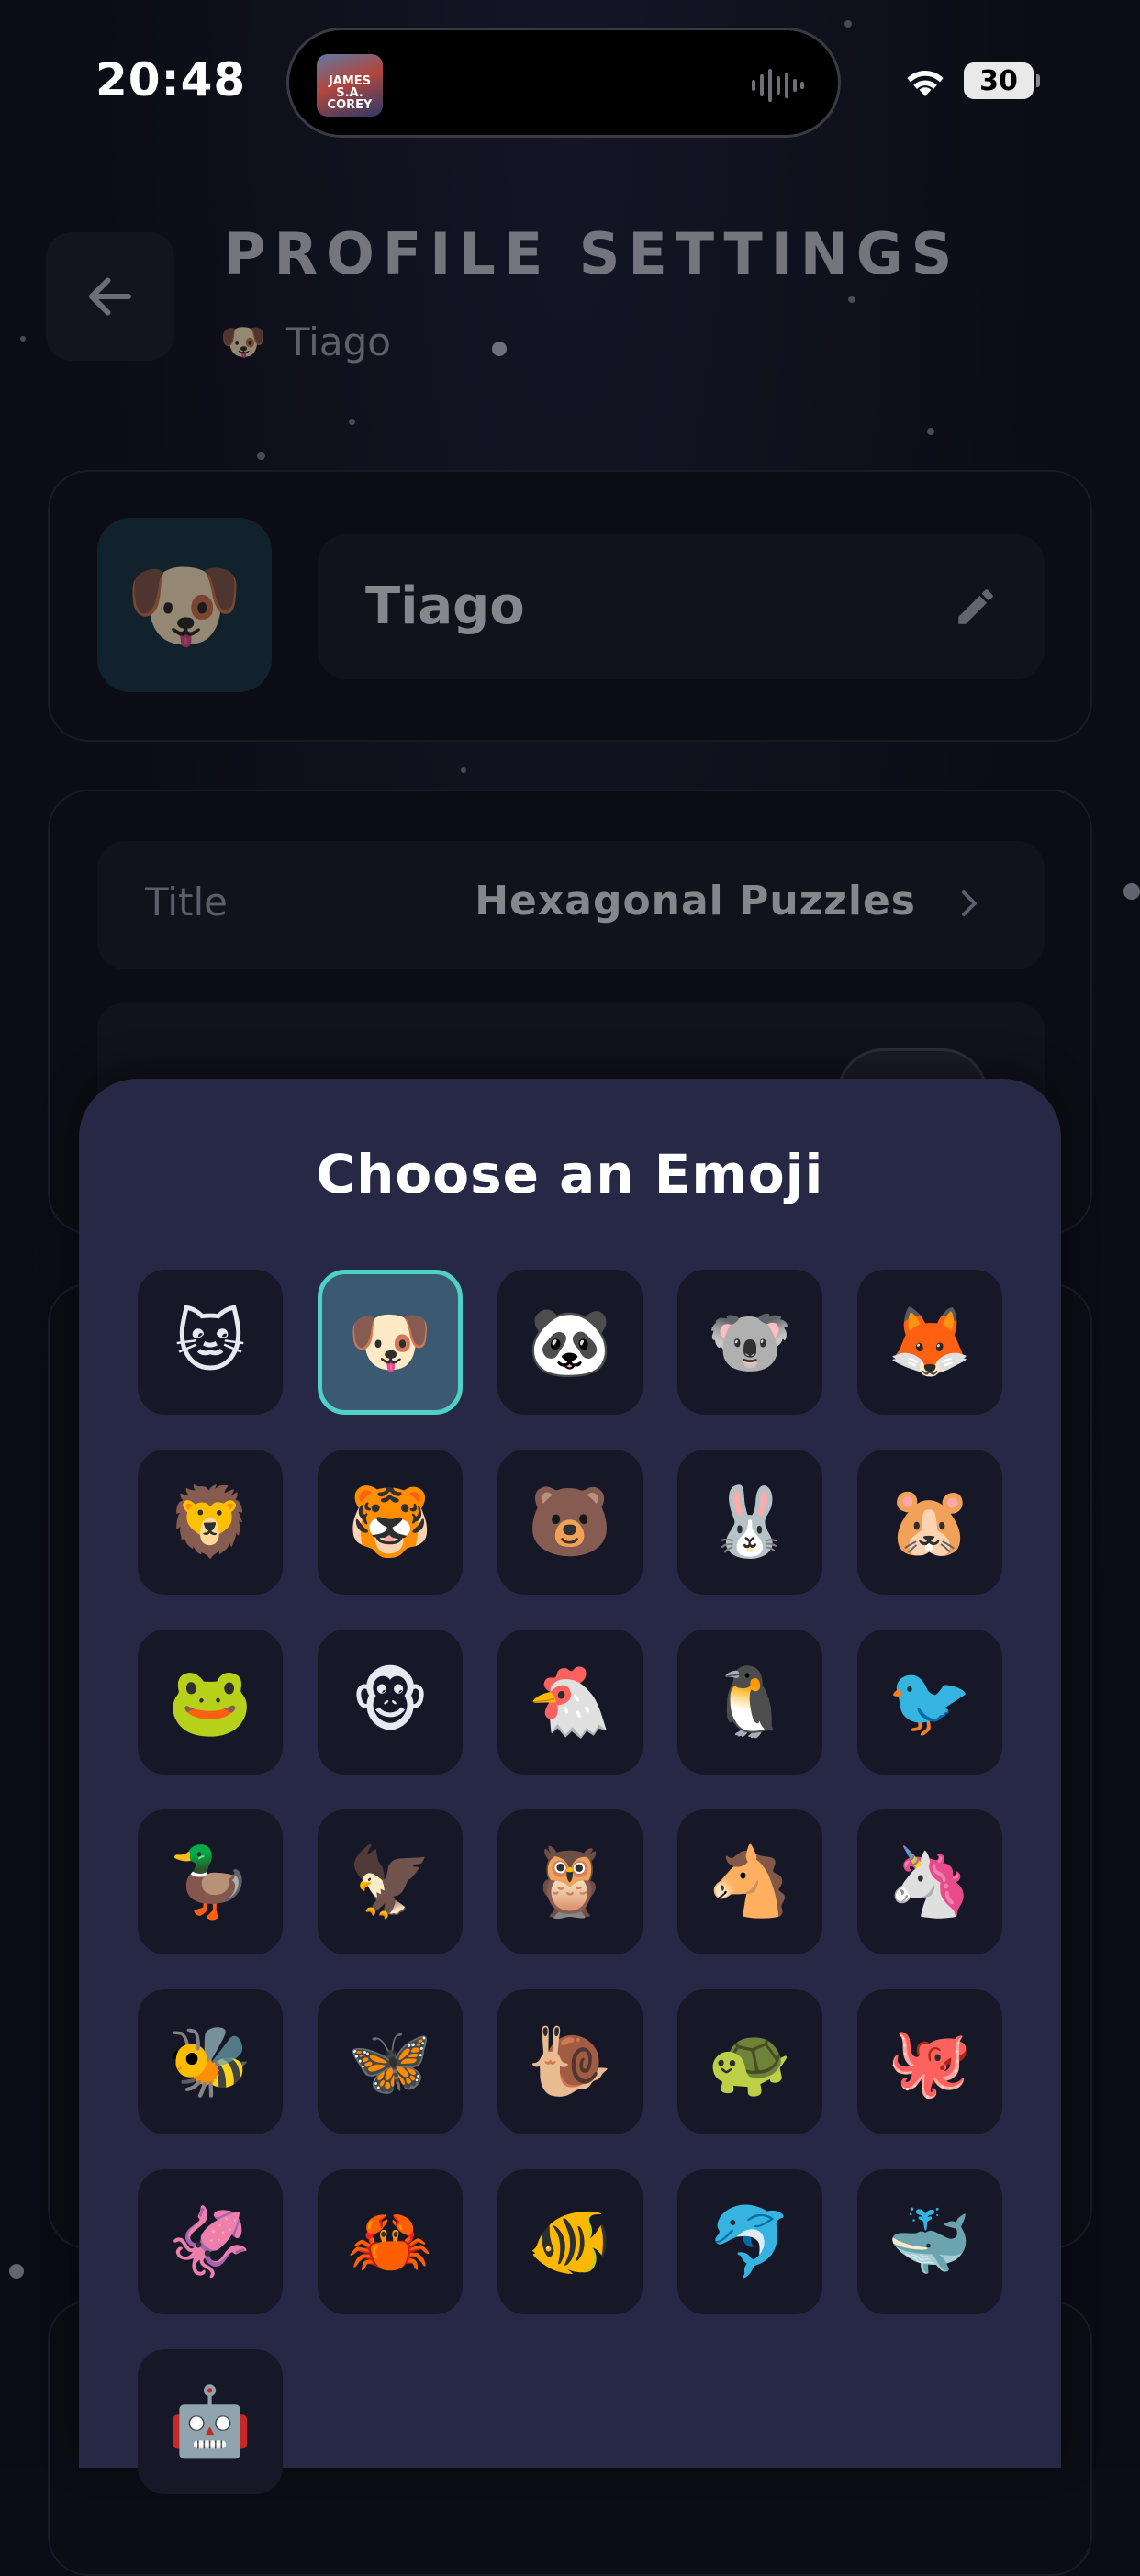 The width and height of the screenshot is (1140, 2576). I want to click on status-indicators: 30, so click(971, 80).